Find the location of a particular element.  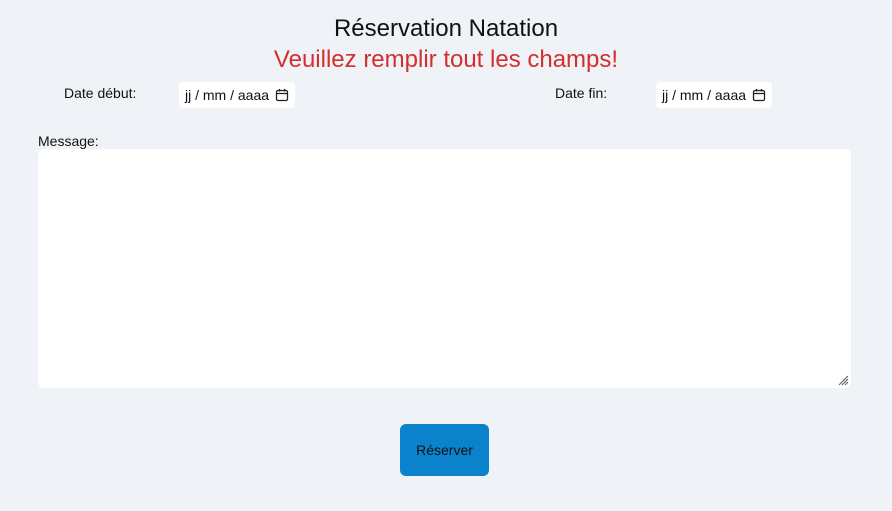

end-date-placeholder: jj / mm / aaaa is located at coordinates (704, 95).